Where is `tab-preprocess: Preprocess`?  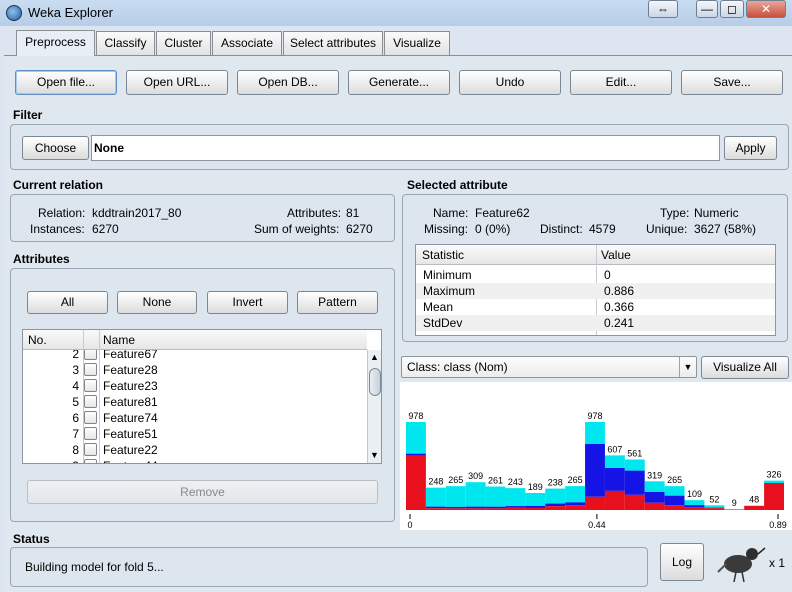 tab-preprocess: Preprocess is located at coordinates (55, 43).